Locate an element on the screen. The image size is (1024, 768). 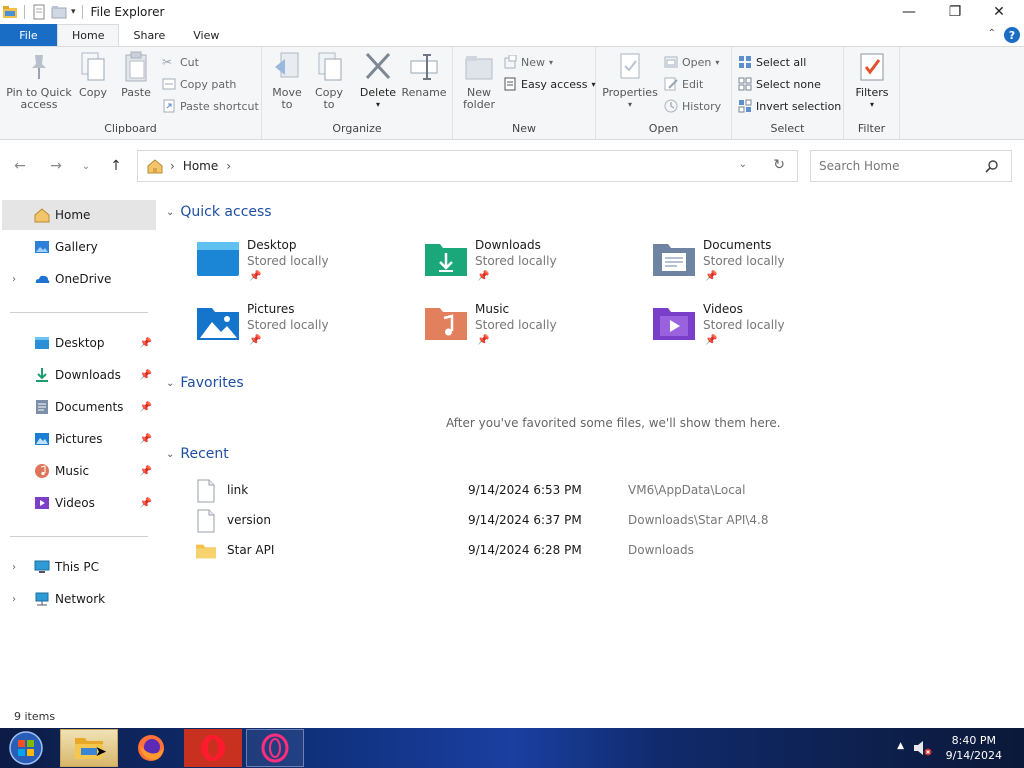
history-button: History is located at coordinates (692, 106).